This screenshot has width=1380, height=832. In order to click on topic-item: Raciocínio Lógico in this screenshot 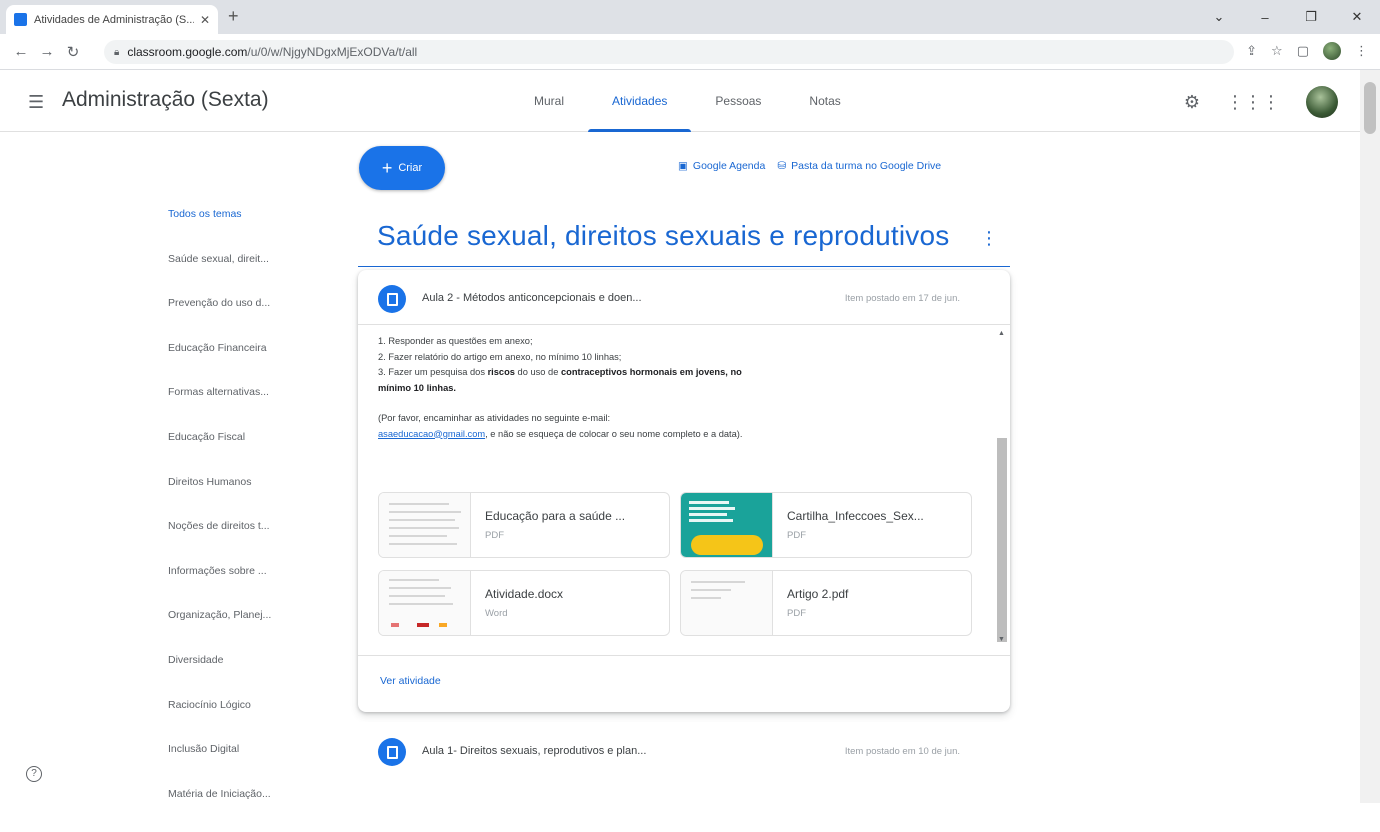, I will do `click(233, 721)`.